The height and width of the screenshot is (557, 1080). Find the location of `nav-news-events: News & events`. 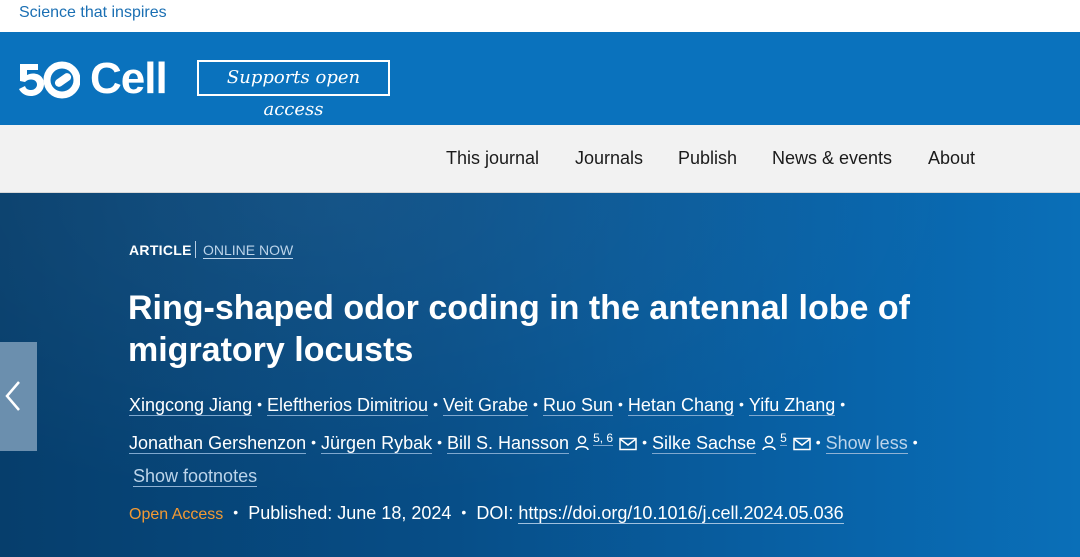

nav-news-events: News & events is located at coordinates (832, 158).